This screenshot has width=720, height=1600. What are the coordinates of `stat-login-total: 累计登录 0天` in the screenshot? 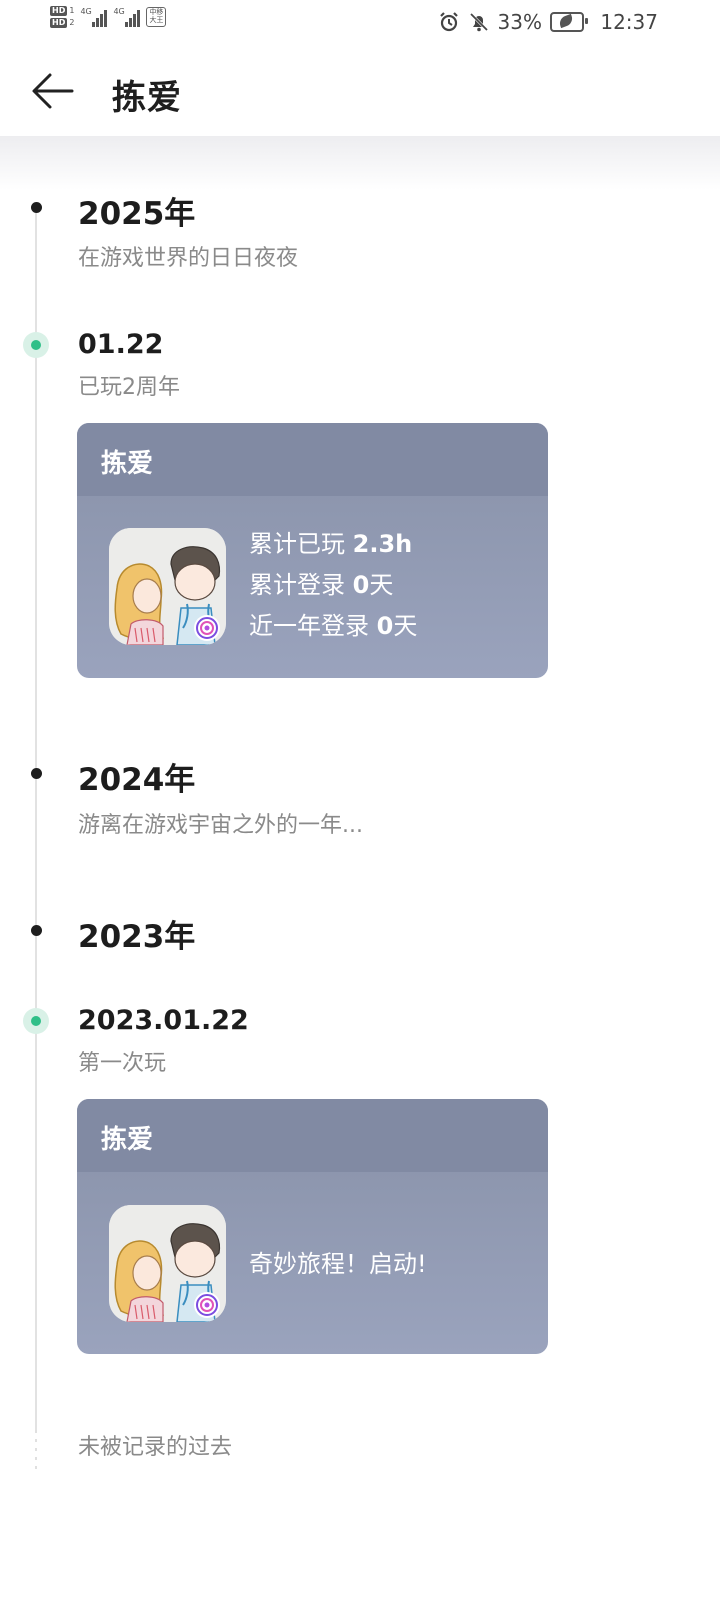 It's located at (333, 585).